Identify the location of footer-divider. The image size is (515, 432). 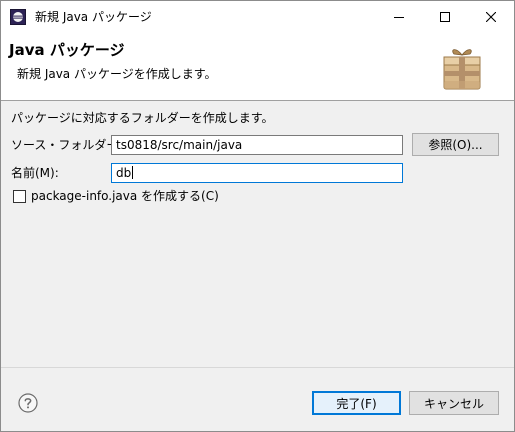
(257, 367).